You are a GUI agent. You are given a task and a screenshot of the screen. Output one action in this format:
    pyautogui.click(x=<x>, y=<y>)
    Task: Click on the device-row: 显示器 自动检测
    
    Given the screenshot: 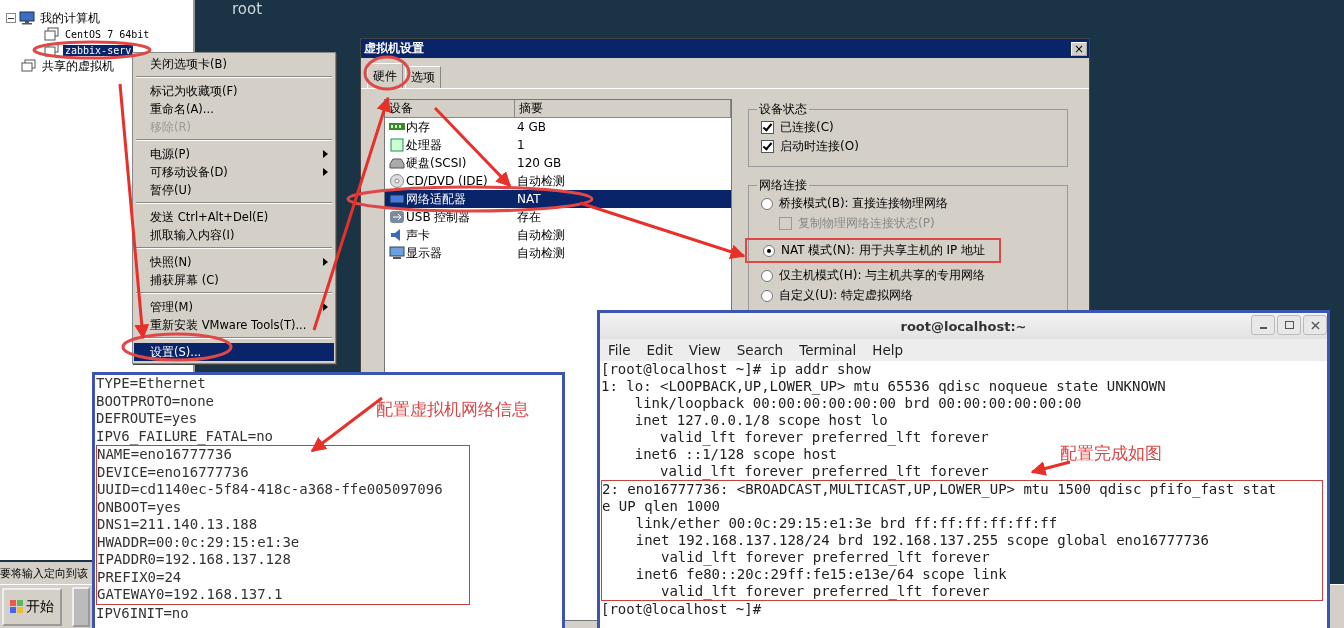 What is the action you would take?
    pyautogui.click(x=558, y=253)
    